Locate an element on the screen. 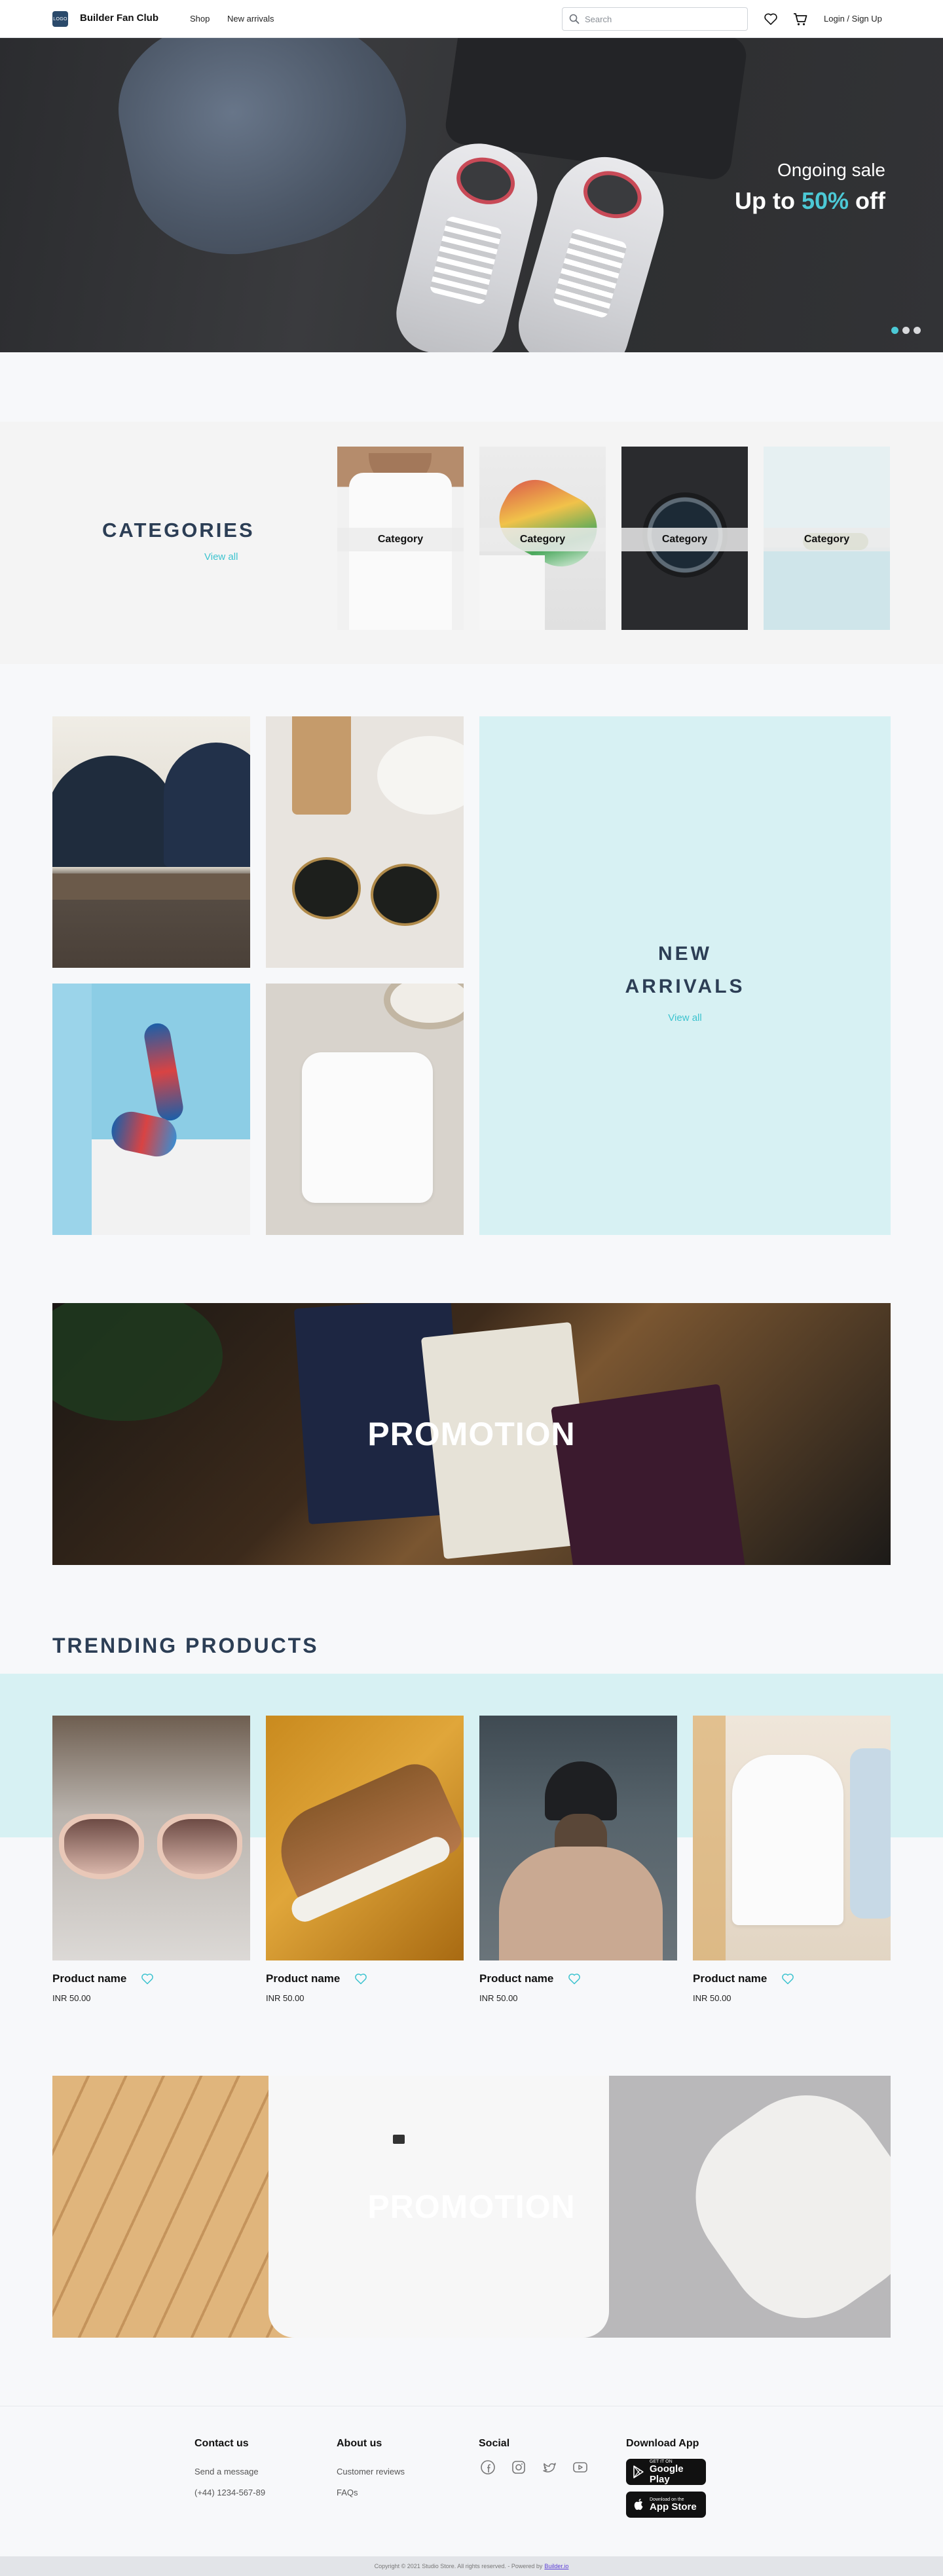  promotion-banner-tshirt: PROMOTION is located at coordinates (471, 2207).